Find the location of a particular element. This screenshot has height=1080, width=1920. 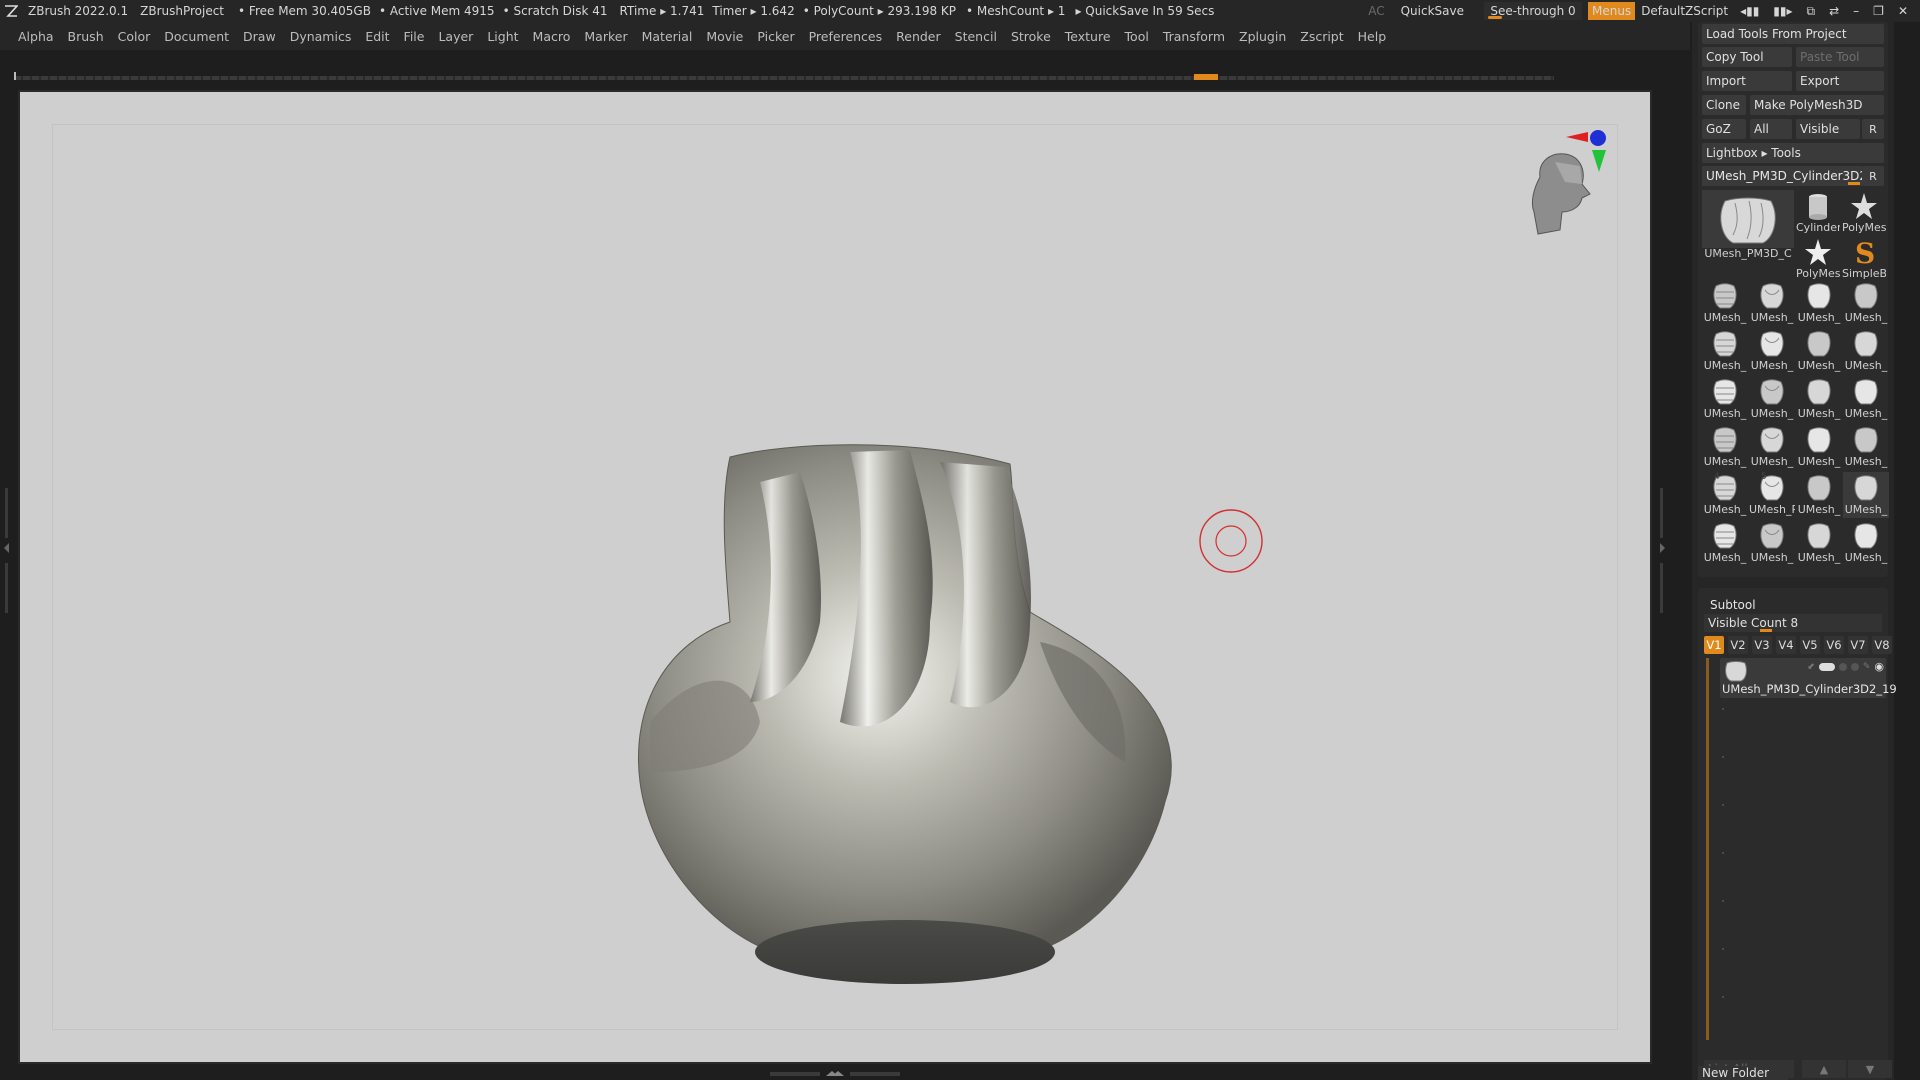

menu-stencil: Stencil is located at coordinates (976, 36).